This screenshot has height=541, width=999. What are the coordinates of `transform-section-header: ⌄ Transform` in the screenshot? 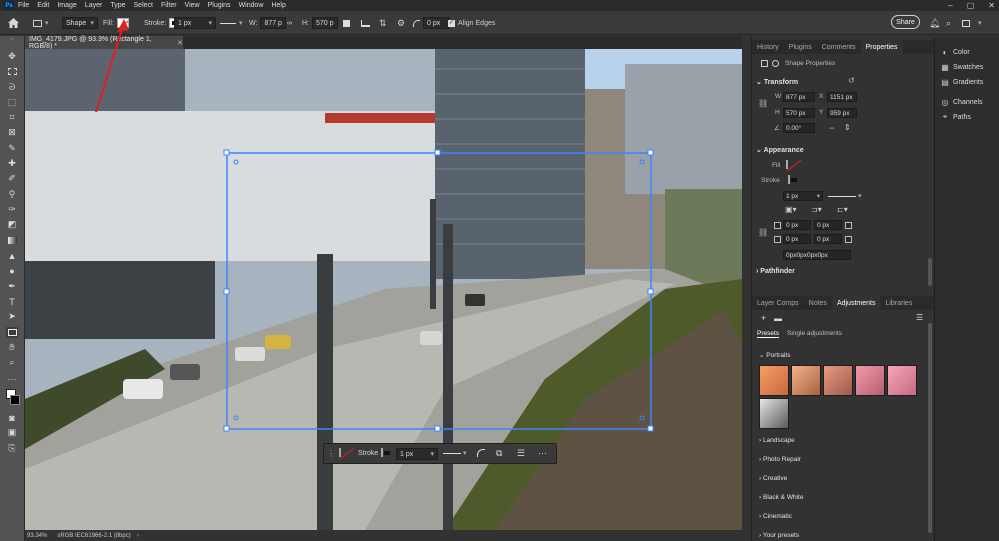 It's located at (777, 82).